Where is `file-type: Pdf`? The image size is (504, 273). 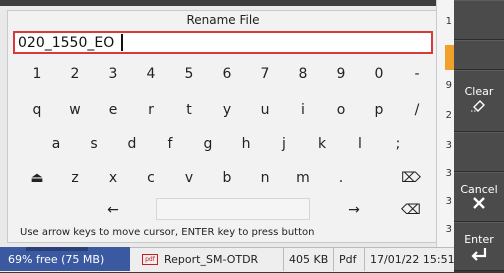
file-type: Pdf is located at coordinates (348, 259).